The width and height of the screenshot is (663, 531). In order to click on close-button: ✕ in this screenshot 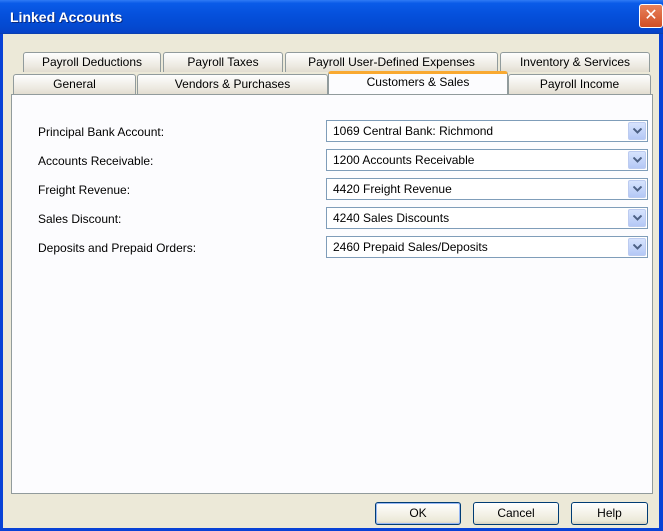, I will do `click(651, 16)`.